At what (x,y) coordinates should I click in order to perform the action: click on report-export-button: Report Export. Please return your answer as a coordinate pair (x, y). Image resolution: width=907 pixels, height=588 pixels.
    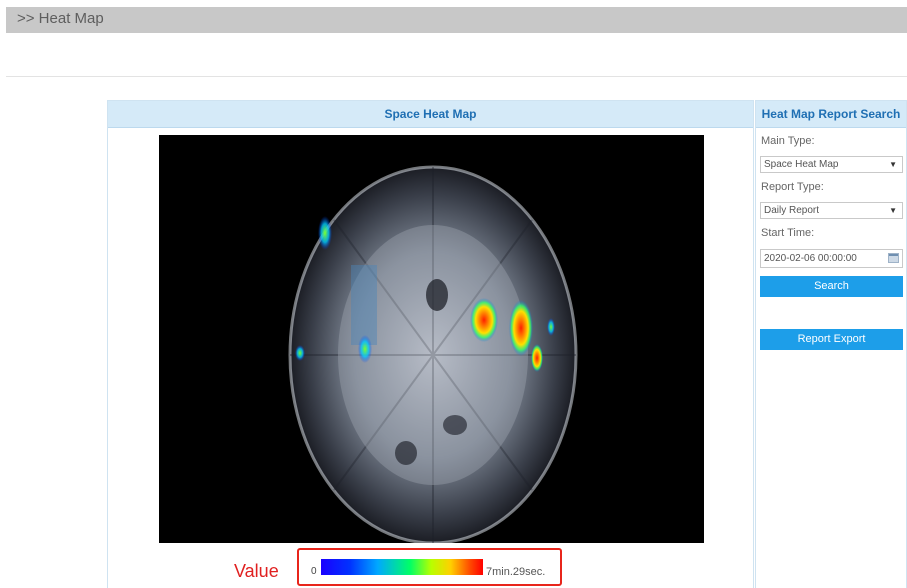
    Looking at the image, I should click on (831, 339).